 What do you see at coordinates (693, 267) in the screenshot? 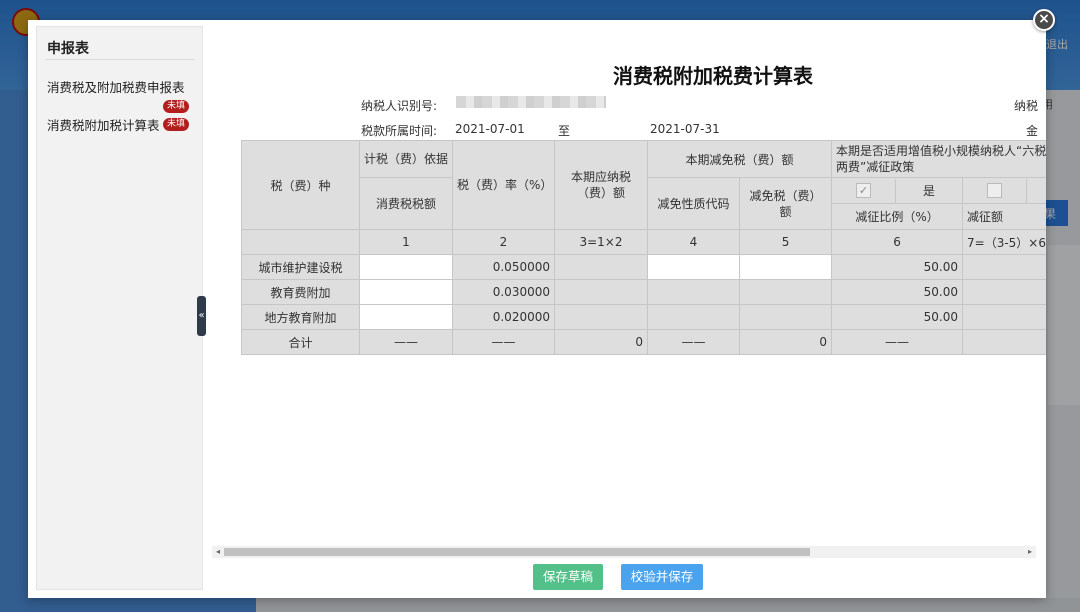
I see `relief-code-input` at bounding box center [693, 267].